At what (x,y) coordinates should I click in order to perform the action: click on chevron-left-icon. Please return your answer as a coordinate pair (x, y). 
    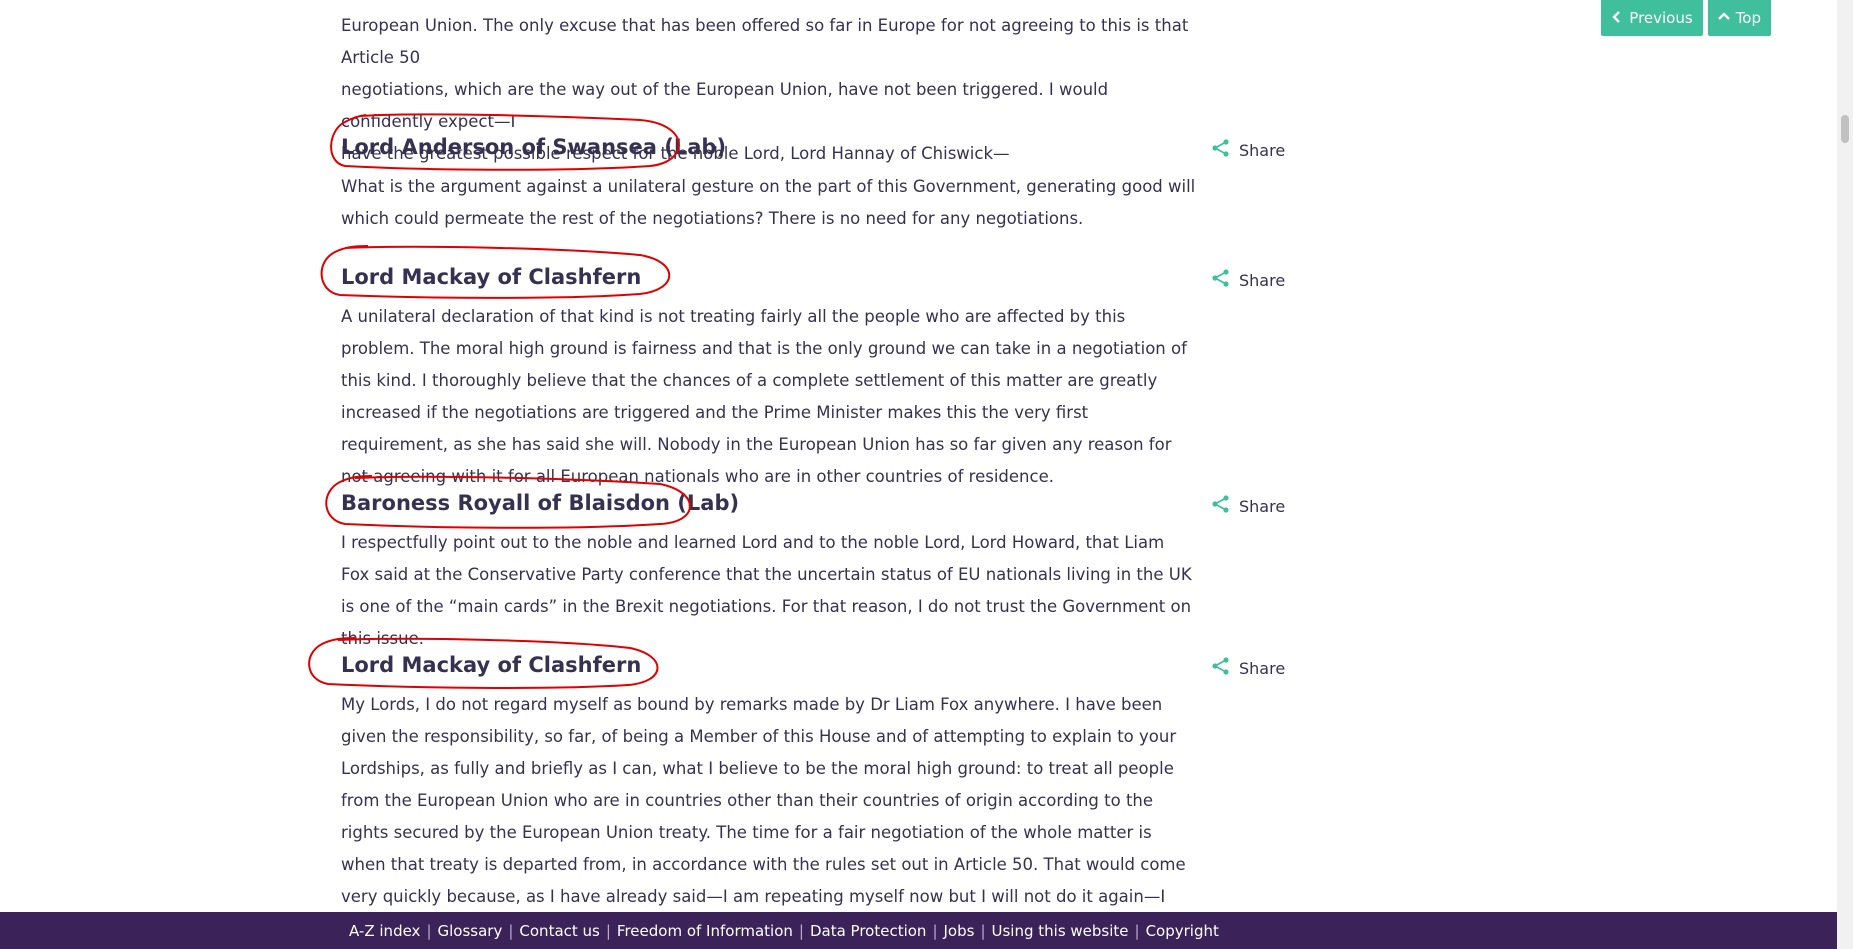
    Looking at the image, I should click on (1617, 18).